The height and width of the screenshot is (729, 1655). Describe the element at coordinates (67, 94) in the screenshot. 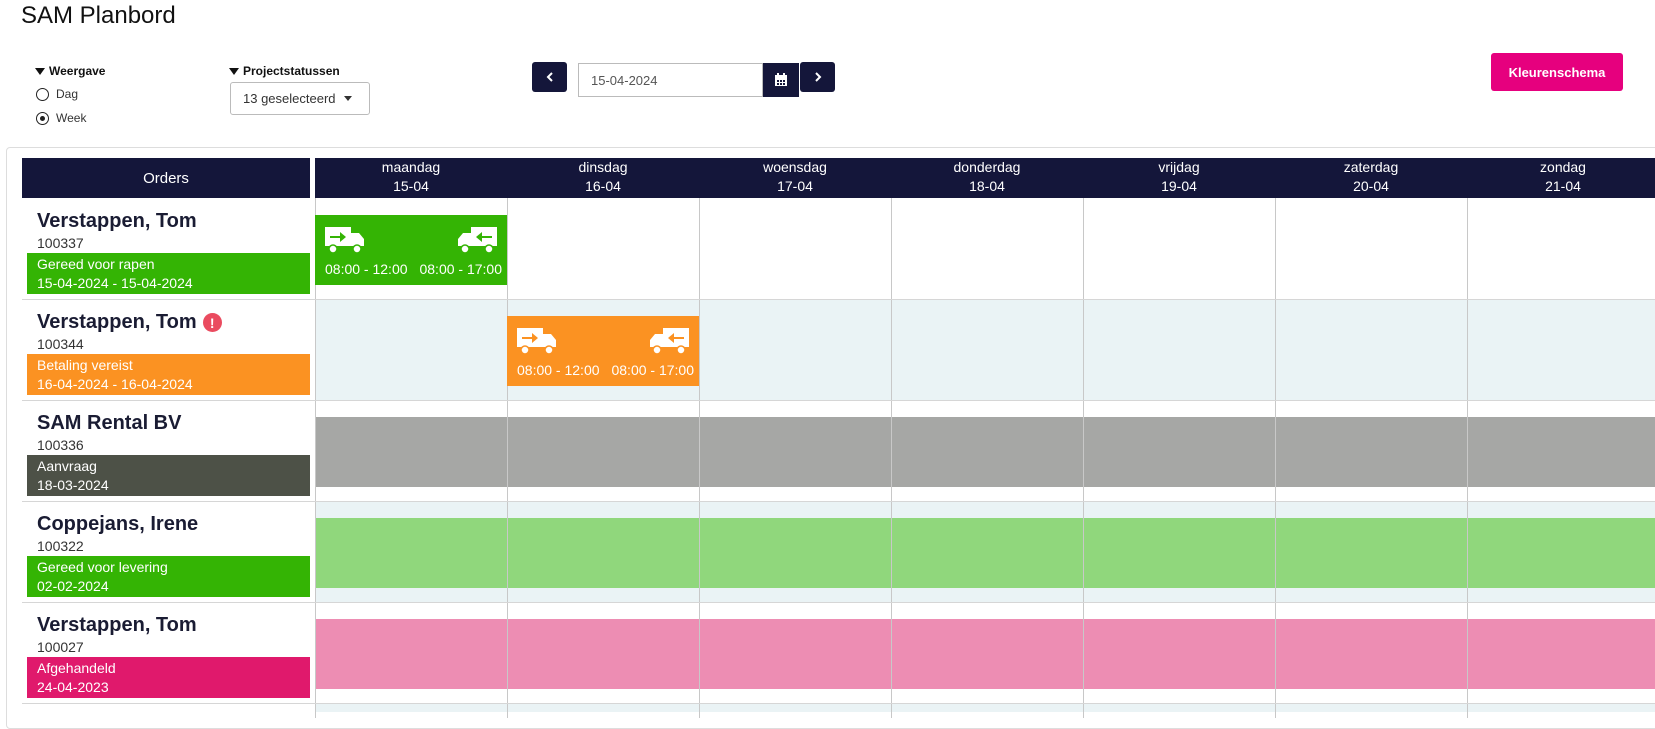

I see `view-option-day-label: Dag` at that location.